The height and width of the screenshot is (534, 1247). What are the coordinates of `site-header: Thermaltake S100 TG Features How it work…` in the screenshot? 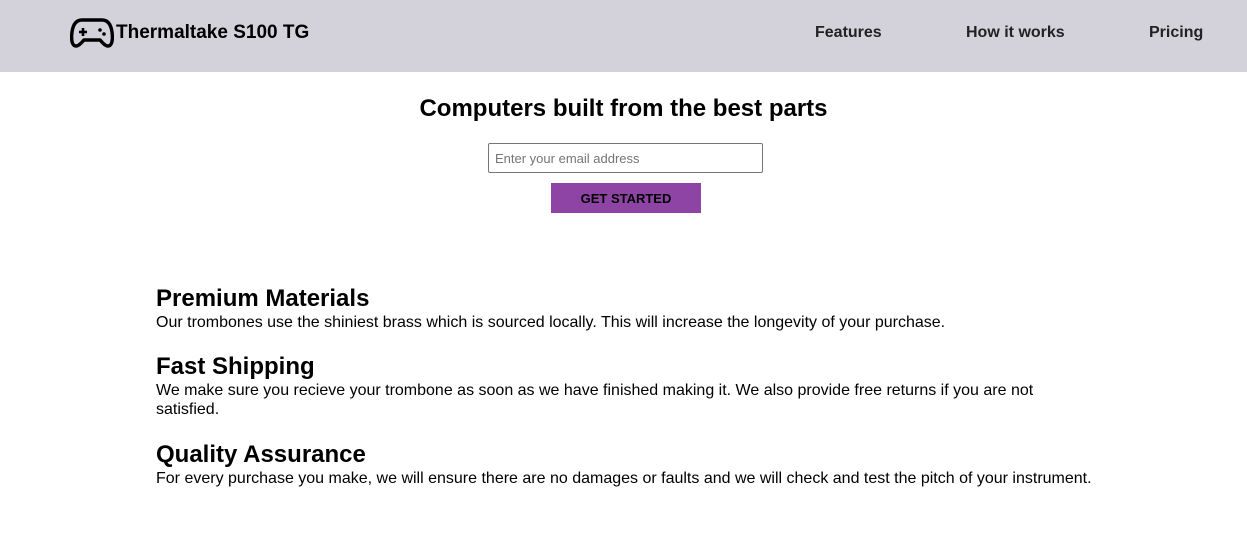 It's located at (623, 36).